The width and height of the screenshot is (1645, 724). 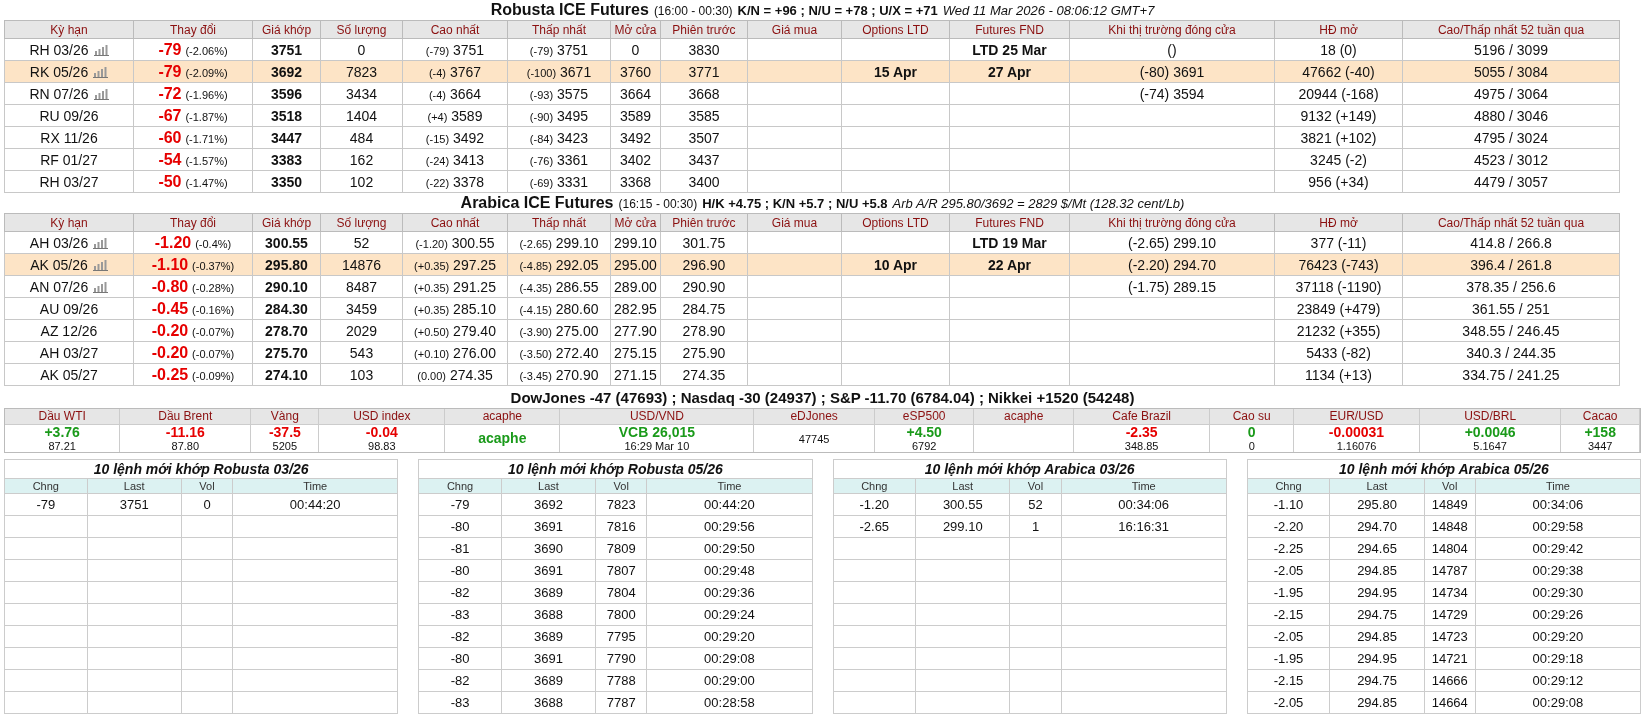 I want to click on ticker-label: eDJones, so click(x=814, y=417).